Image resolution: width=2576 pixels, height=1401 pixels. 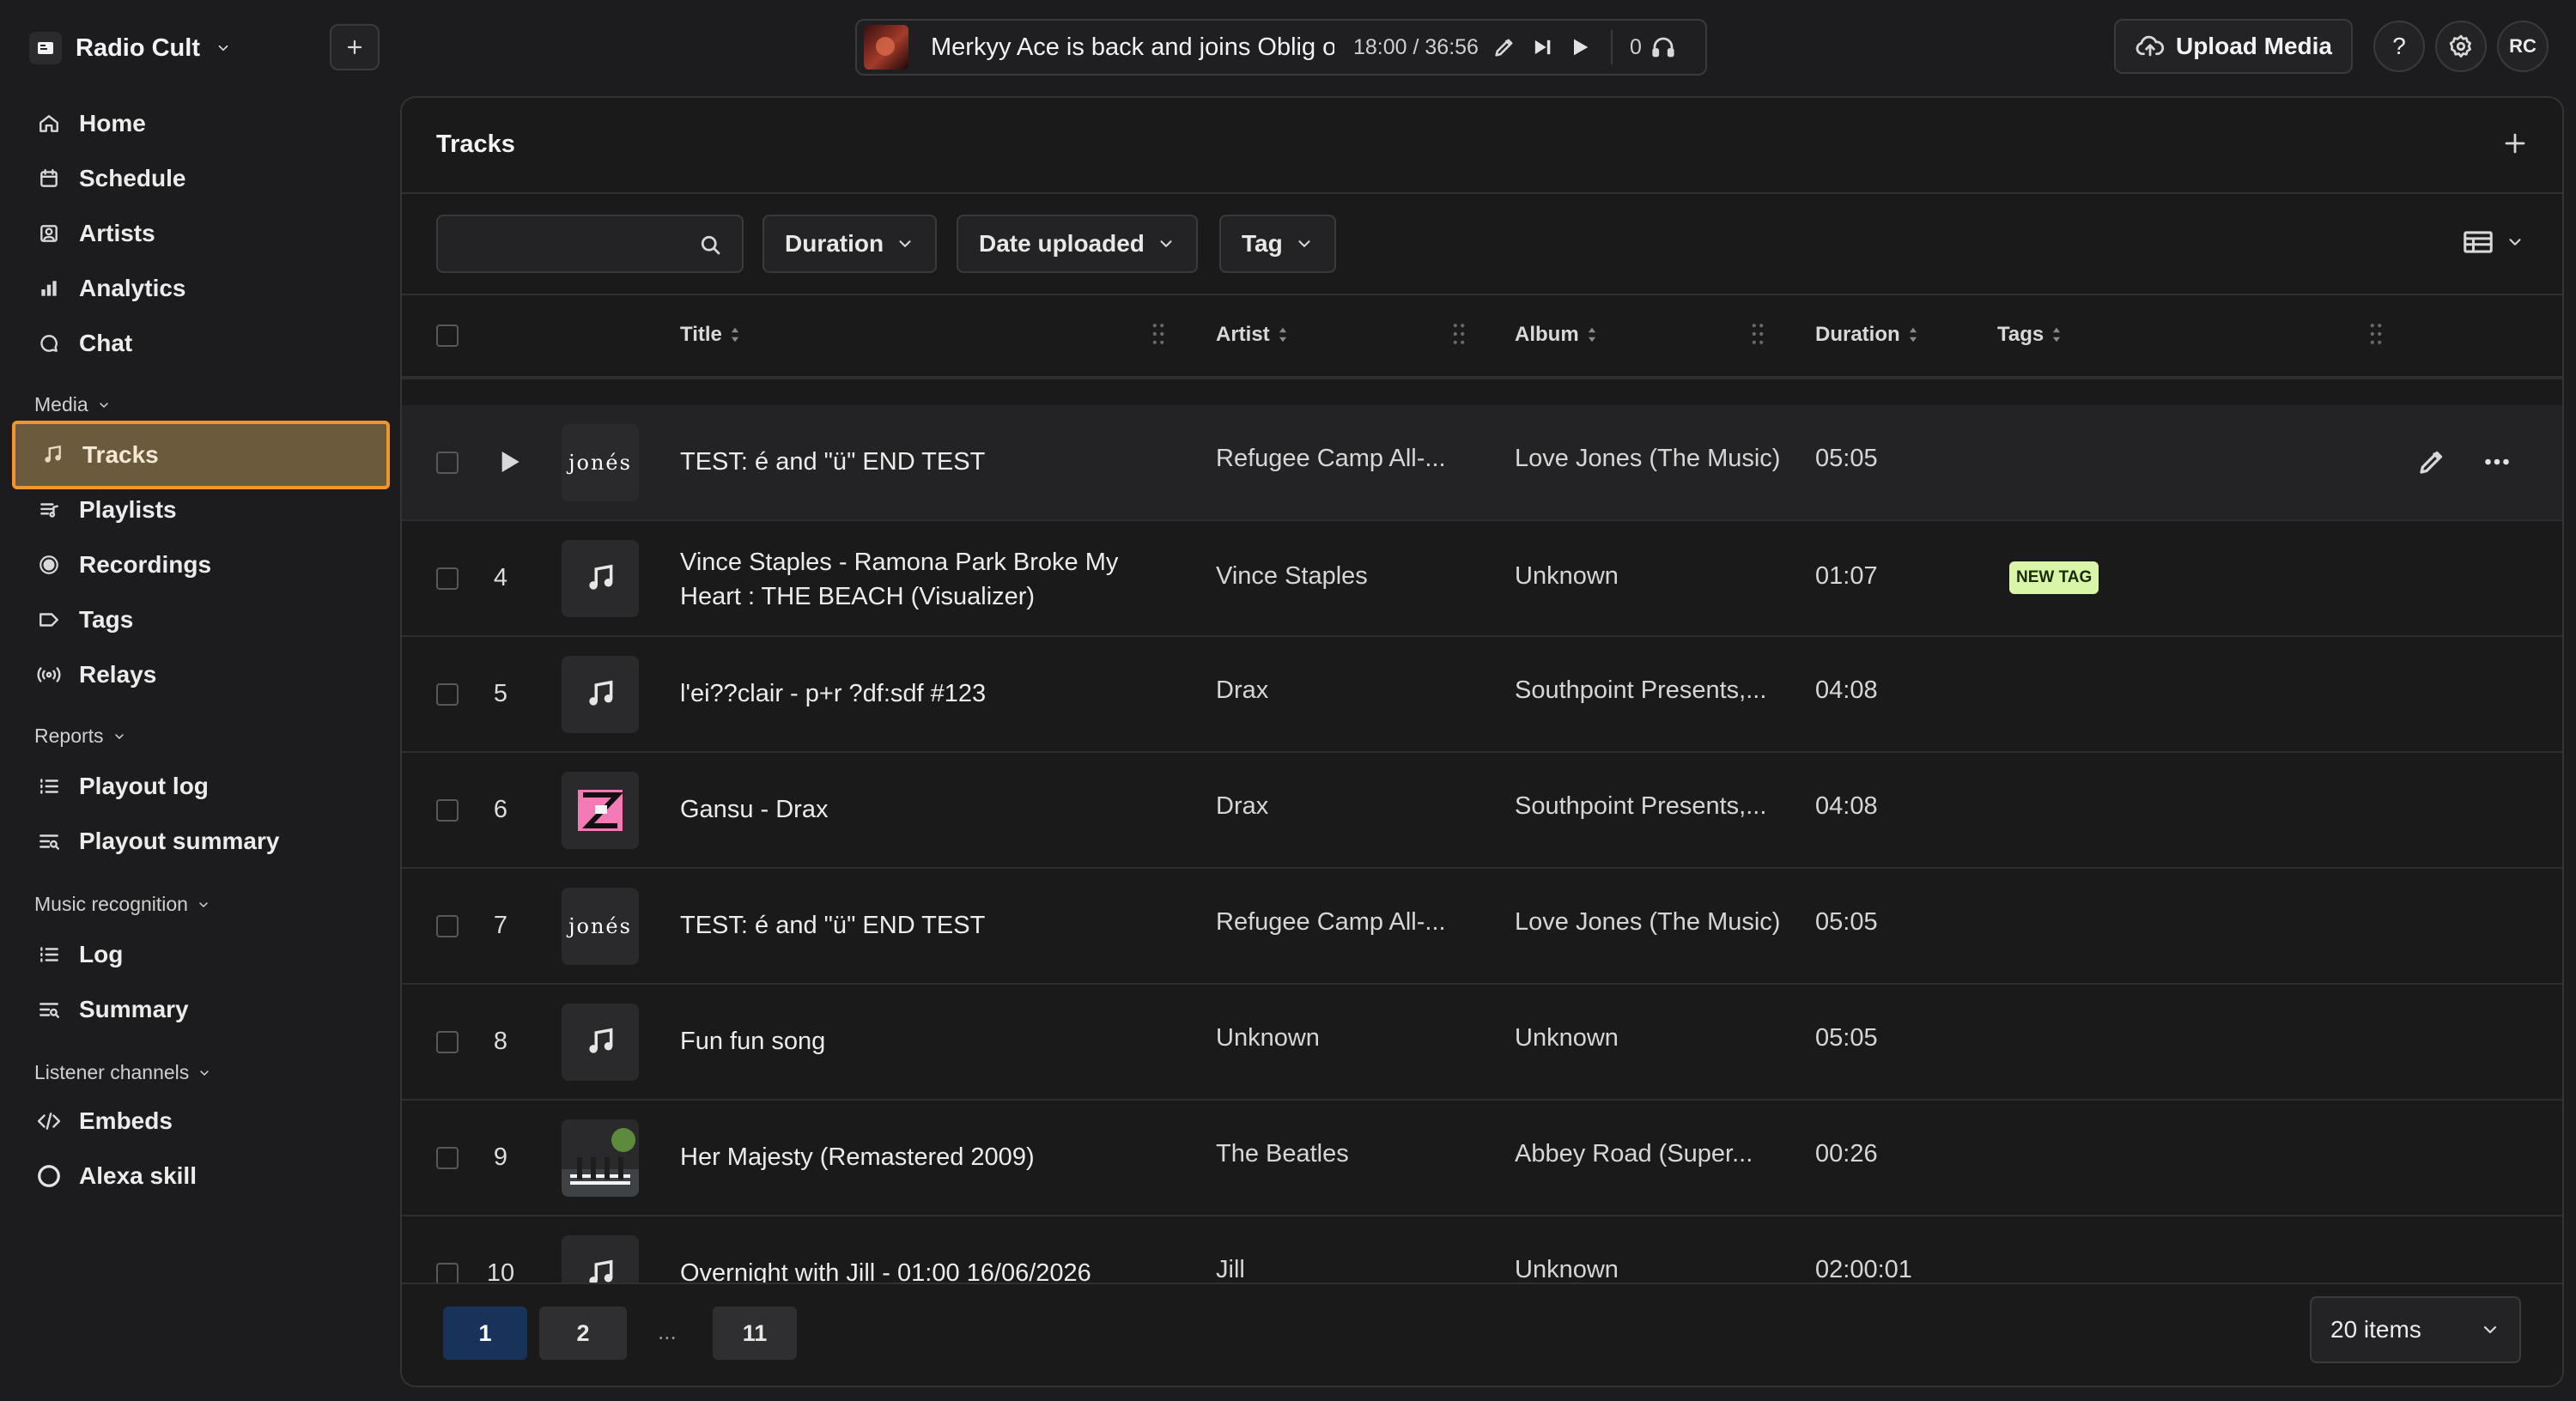 What do you see at coordinates (201, 1009) in the screenshot?
I see `nav-recognition-summary: Summary` at bounding box center [201, 1009].